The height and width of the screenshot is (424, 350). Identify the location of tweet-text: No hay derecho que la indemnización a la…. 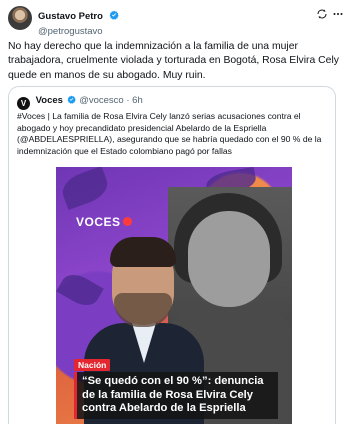
(173, 61).